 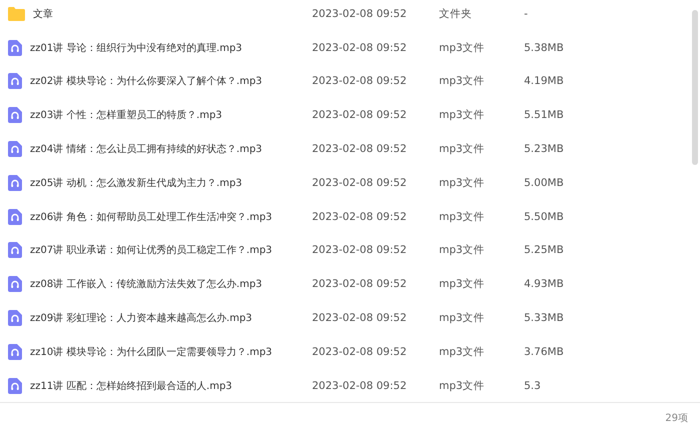 I want to click on folder-icon, so click(x=16, y=13).